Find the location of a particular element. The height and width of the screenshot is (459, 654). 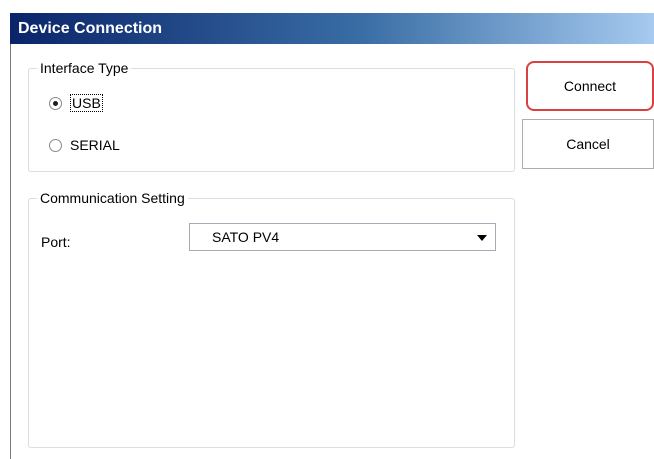

radio-usb: USB is located at coordinates (76, 103).